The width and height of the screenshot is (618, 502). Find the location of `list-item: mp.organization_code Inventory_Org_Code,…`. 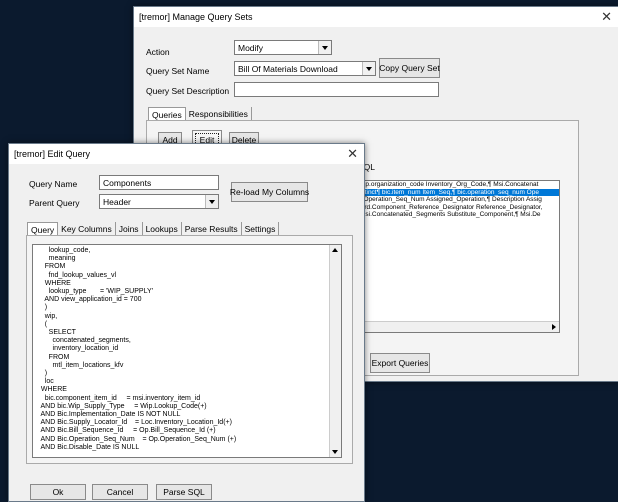

list-item: mp.organization_code Inventory_Org_Code,… is located at coordinates (459, 185).